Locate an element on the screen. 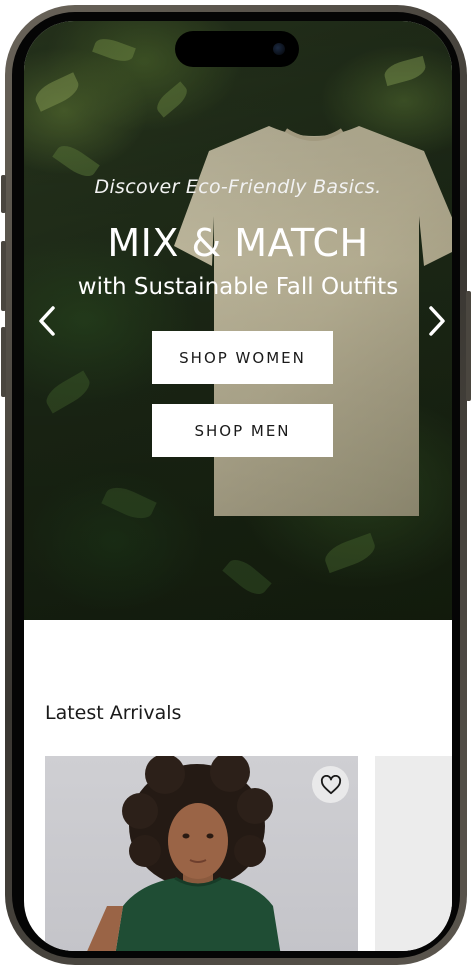 The width and height of the screenshot is (476, 972). carousel-prev-button is located at coordinates (48, 321).